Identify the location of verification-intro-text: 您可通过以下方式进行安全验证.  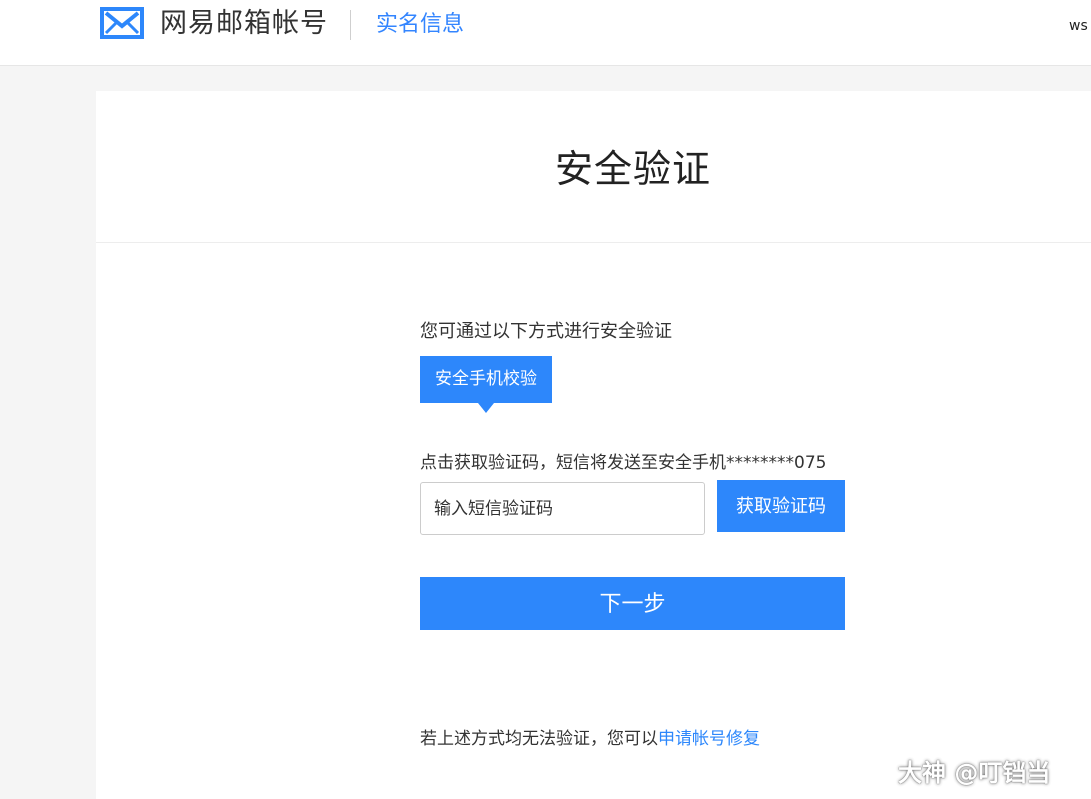
(546, 331).